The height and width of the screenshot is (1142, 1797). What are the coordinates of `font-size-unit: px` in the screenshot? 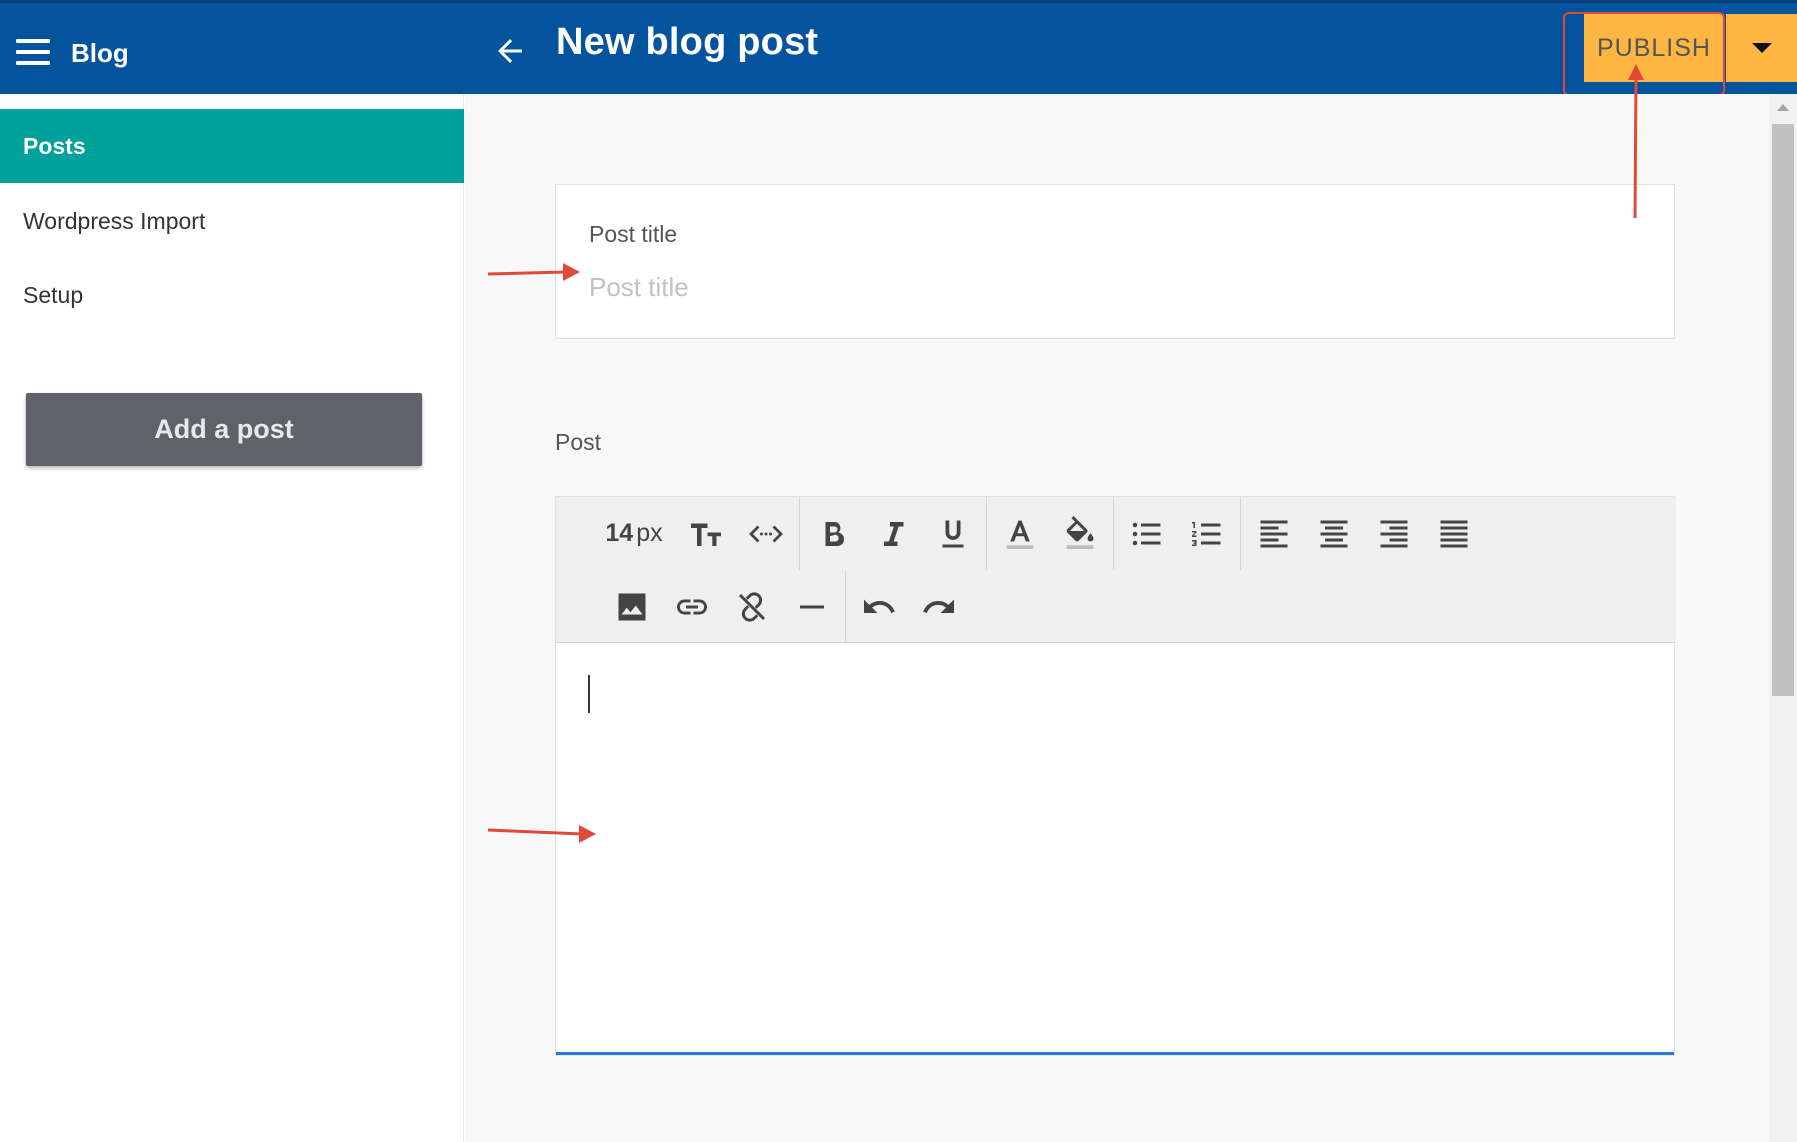 It's located at (649, 533).